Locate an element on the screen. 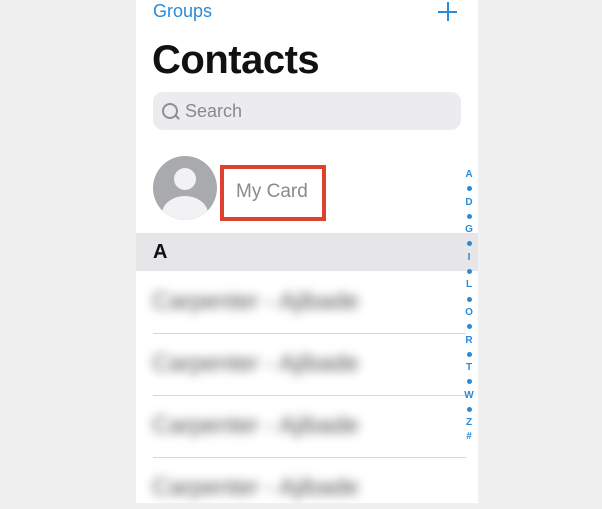 The image size is (602, 509). person-body-icon is located at coordinates (185, 208).